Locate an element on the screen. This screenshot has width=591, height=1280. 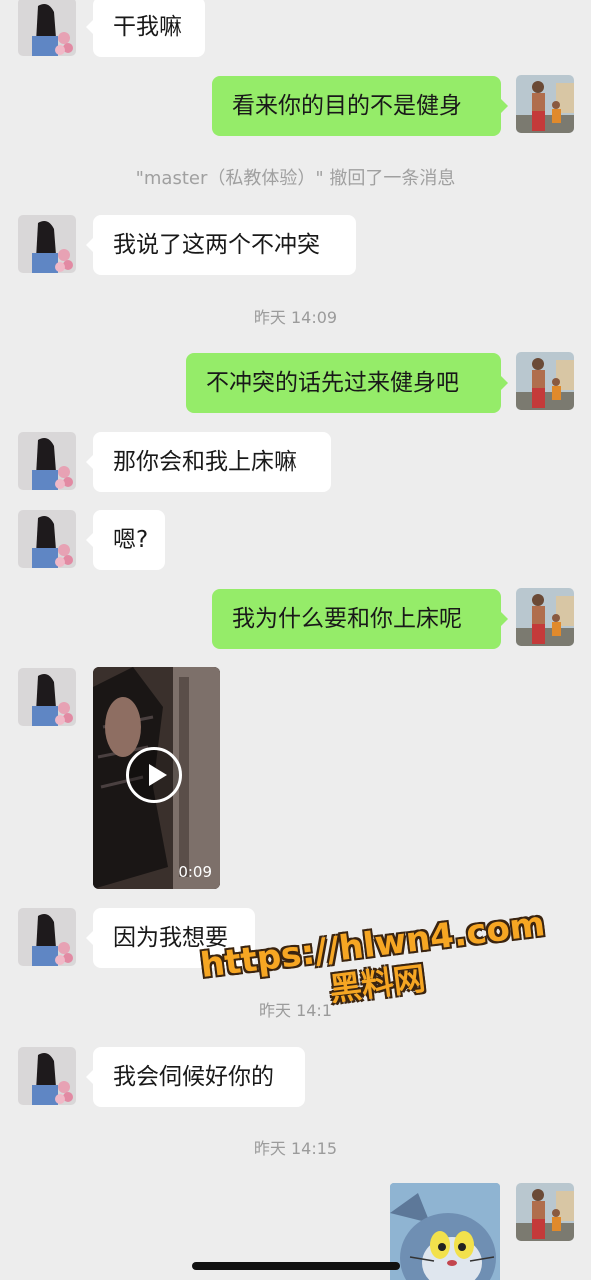
recall-notice: "master（私教体验）" 撤回了一条消息 is located at coordinates (295, 178).